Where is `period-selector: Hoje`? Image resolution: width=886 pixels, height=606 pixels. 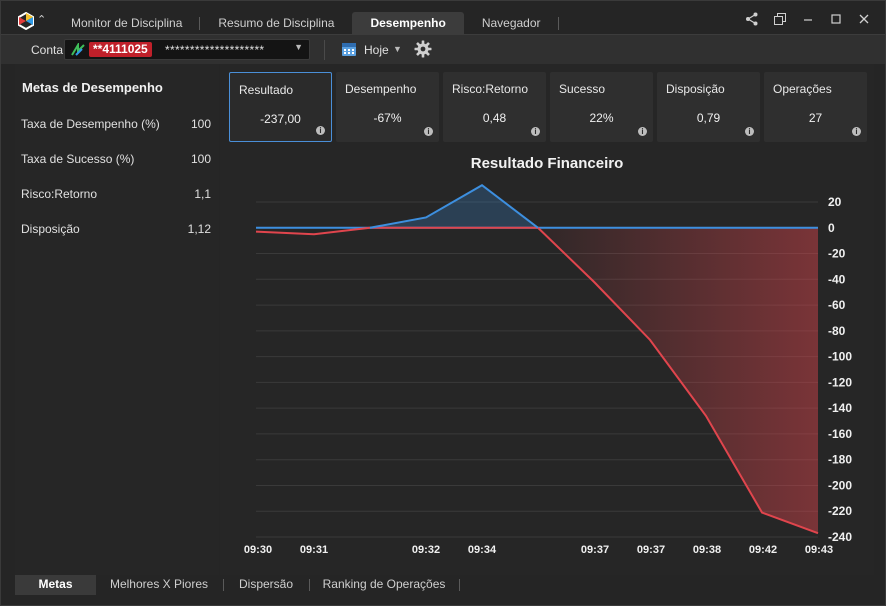 period-selector: Hoje is located at coordinates (376, 50).